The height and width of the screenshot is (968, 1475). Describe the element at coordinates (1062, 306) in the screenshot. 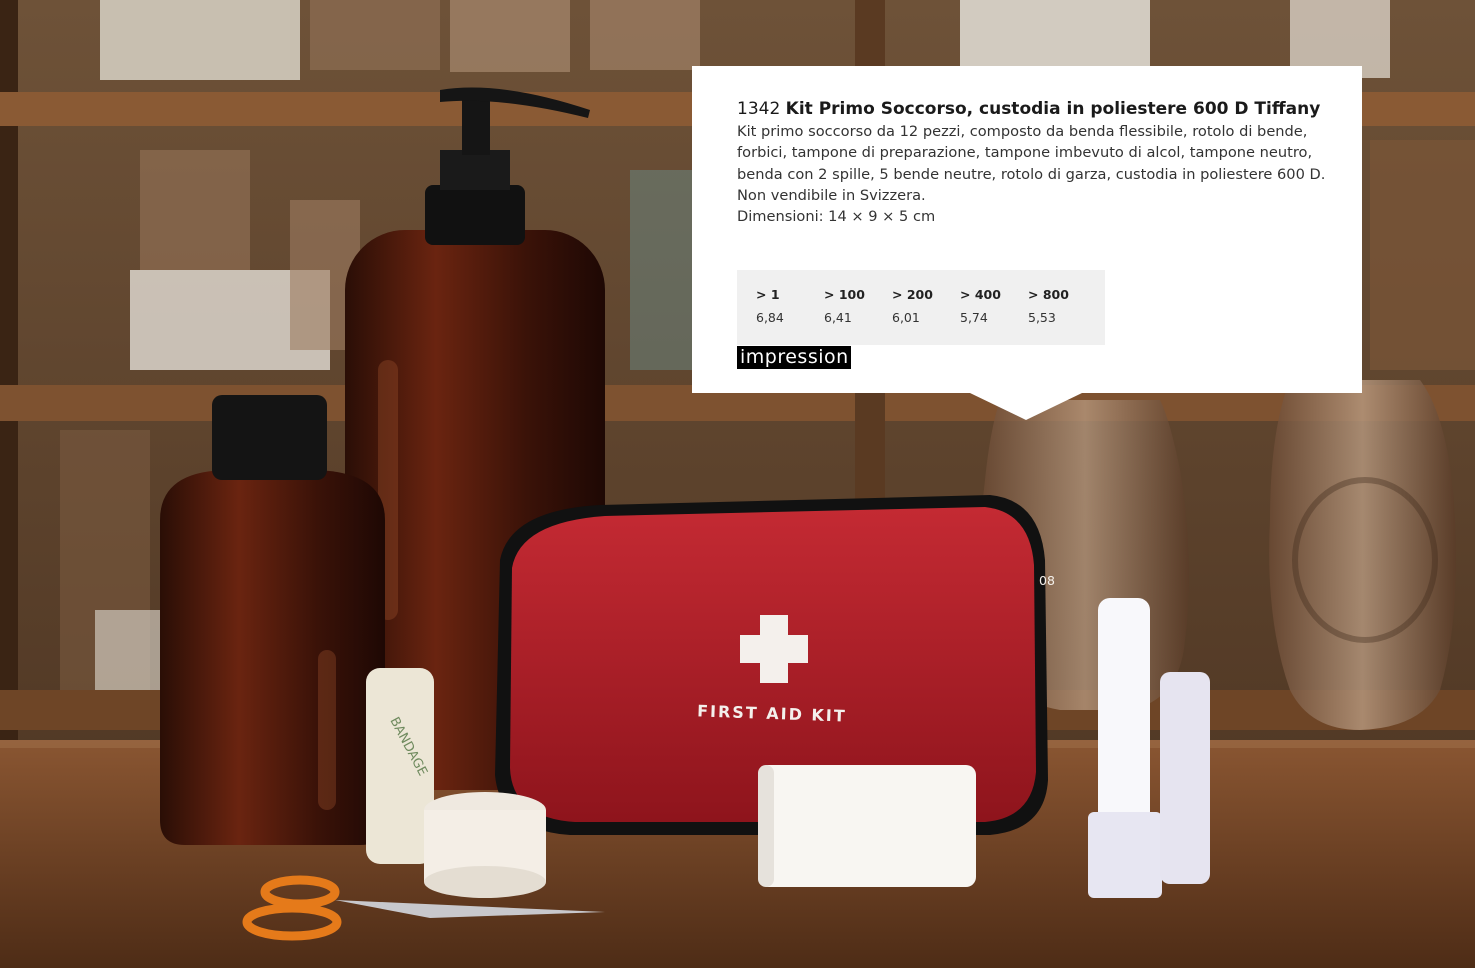

I see `price-column: > 800 5,53` at that location.